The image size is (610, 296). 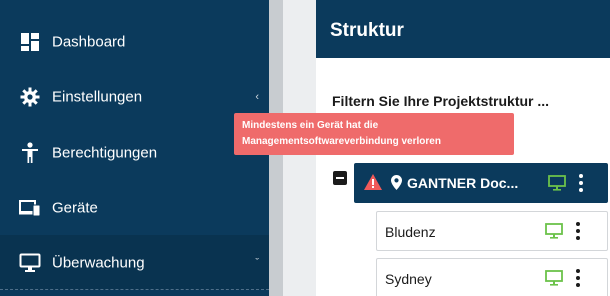 What do you see at coordinates (89, 41) in the screenshot?
I see `sidebar-item-label: Dashboard` at bounding box center [89, 41].